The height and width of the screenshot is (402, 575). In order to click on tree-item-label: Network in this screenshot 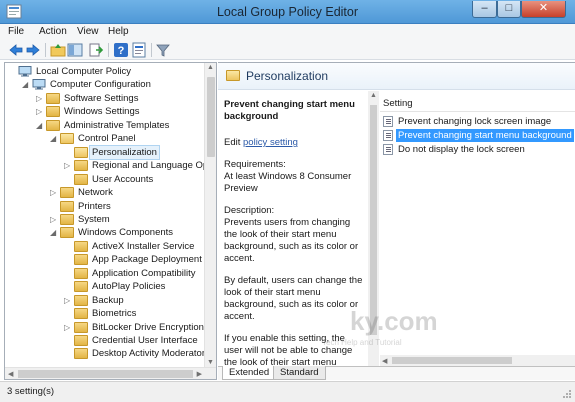, I will do `click(95, 193)`.